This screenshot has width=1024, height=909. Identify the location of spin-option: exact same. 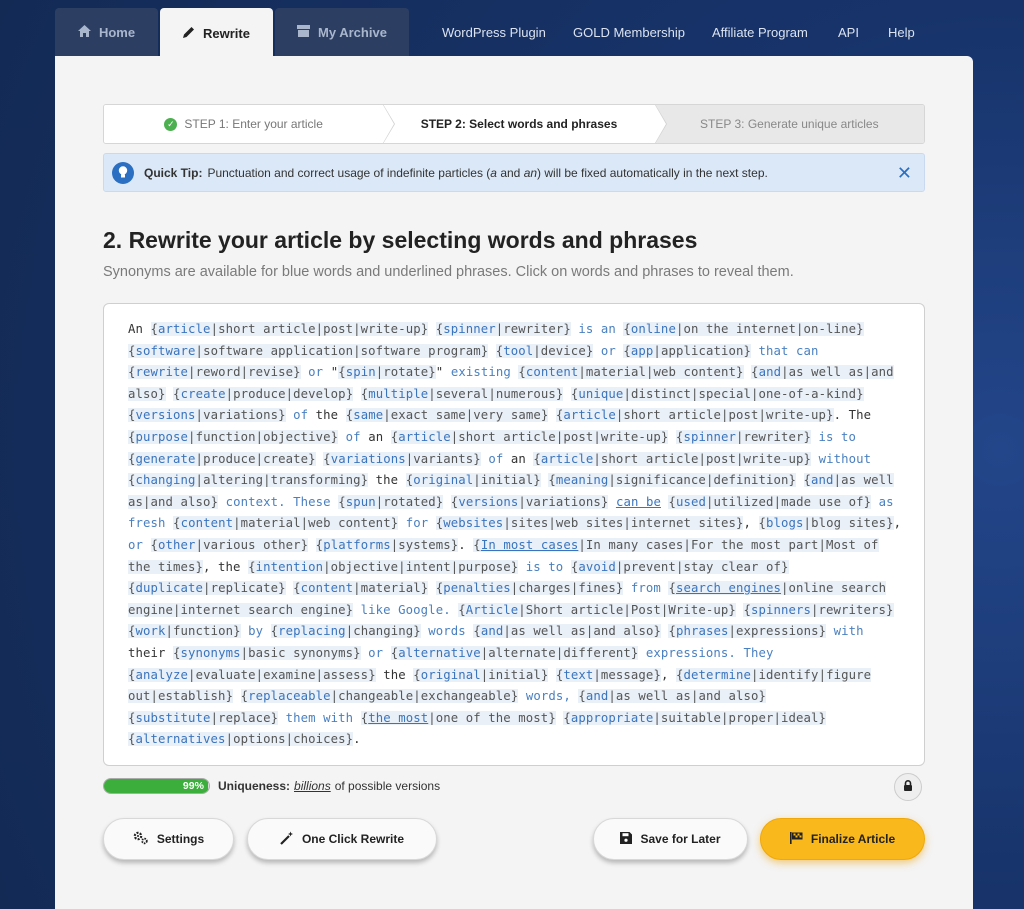
(428, 415).